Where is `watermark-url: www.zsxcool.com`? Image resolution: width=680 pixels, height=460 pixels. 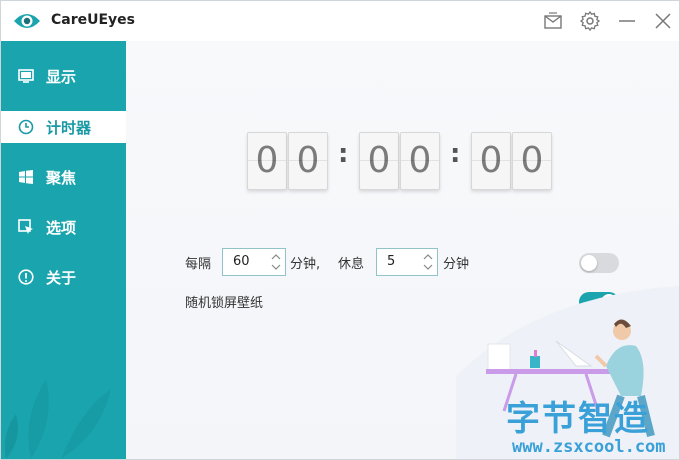 watermark-url: www.zsxcool.com is located at coordinates (589, 447).